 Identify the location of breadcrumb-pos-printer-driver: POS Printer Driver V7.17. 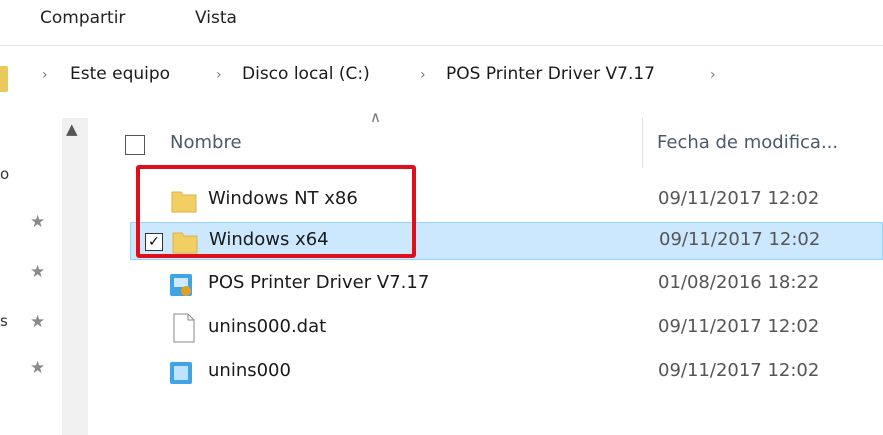
(550, 74).